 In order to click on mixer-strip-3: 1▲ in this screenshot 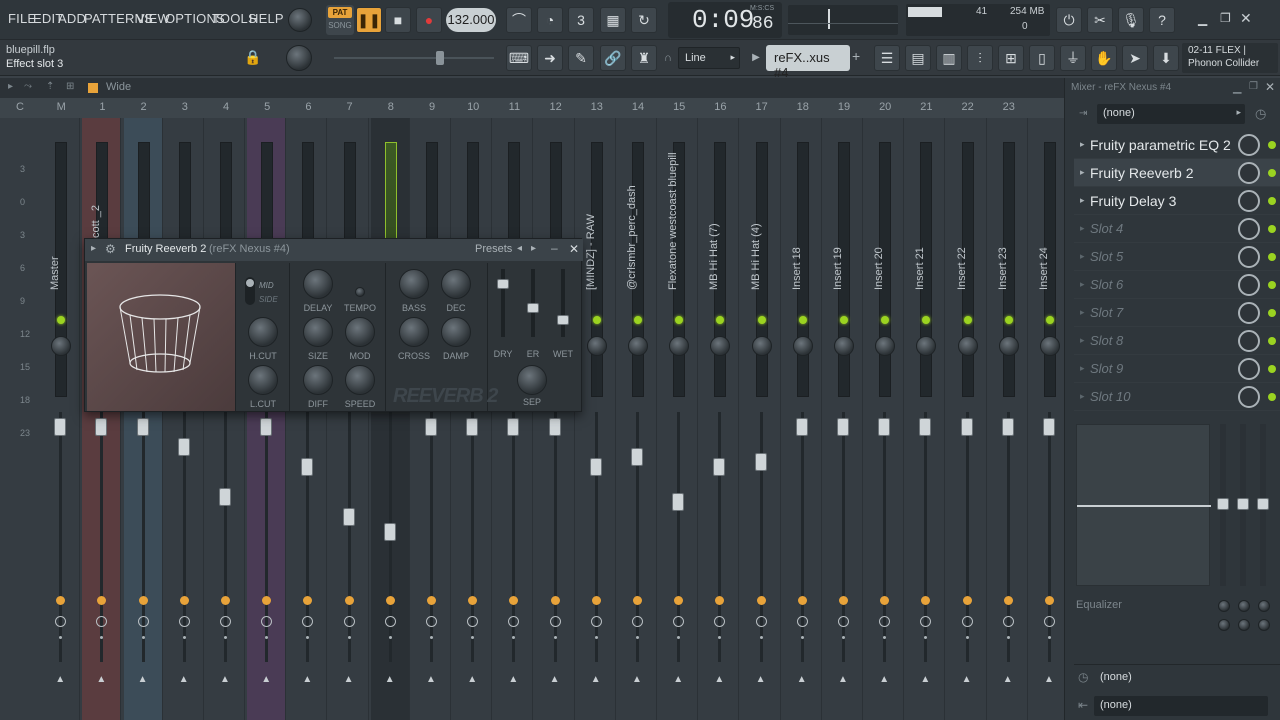, I will do `click(143, 419)`.